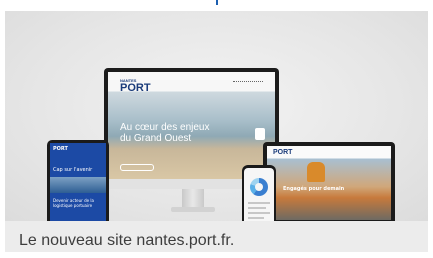 This screenshot has height=258, width=433. I want to click on monitor-stand, so click(193, 198).